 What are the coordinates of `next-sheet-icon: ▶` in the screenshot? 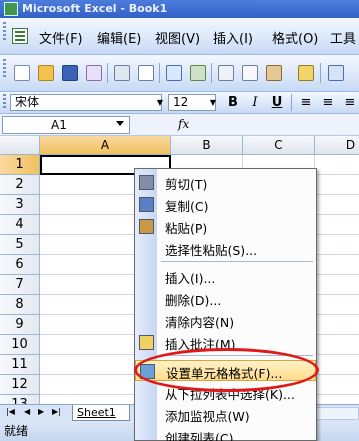 It's located at (41, 411).